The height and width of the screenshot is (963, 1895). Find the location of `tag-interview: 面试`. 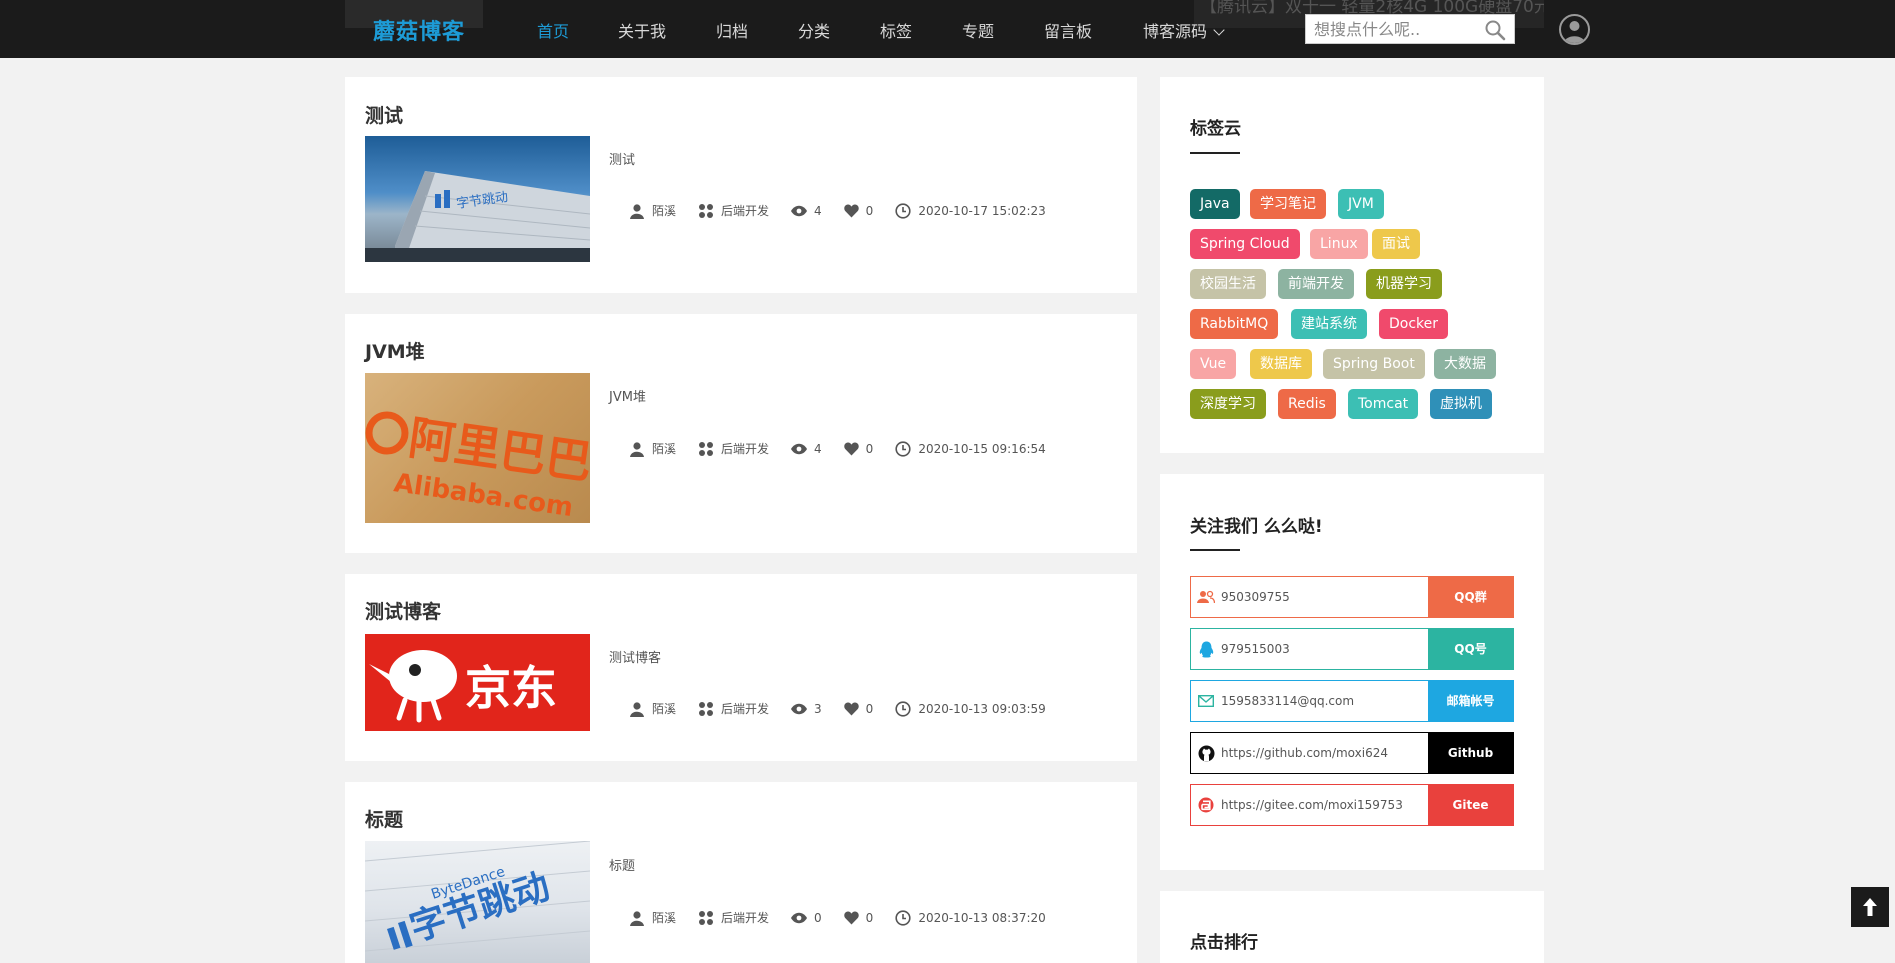

tag-interview: 面试 is located at coordinates (1396, 244).